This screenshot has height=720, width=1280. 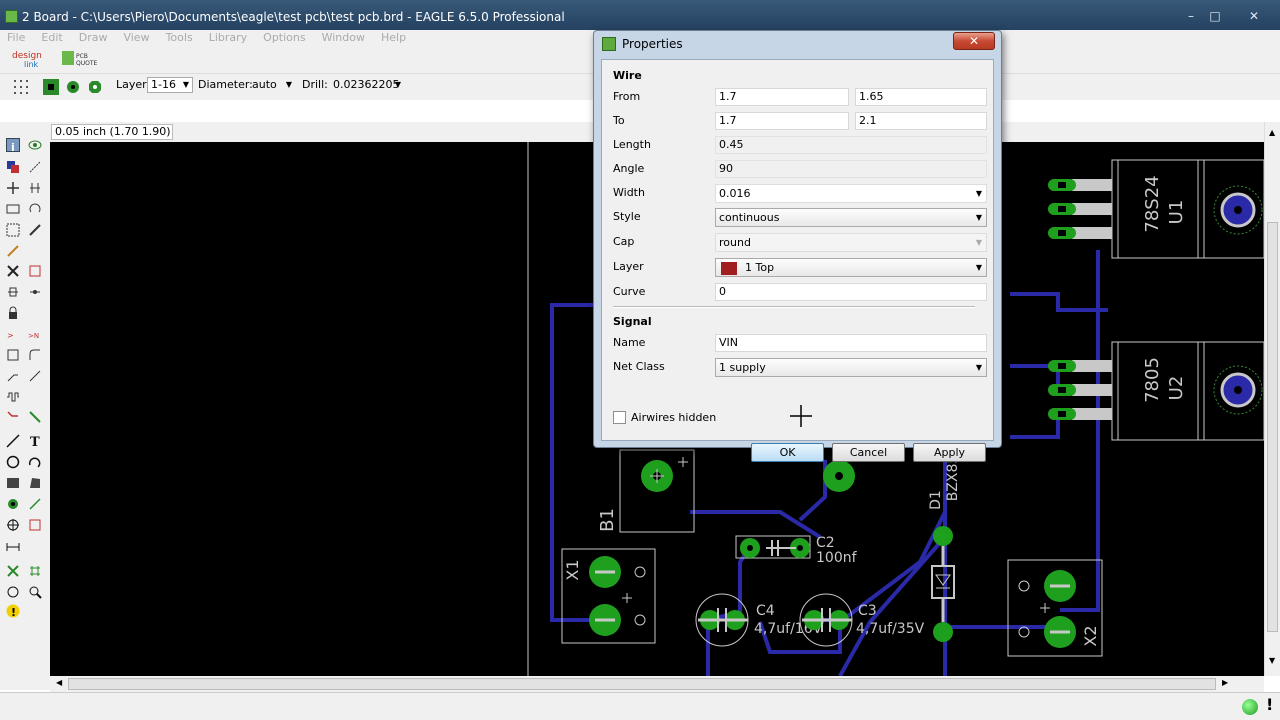 I want to click on via-octagon-icon, so click(x=95, y=87).